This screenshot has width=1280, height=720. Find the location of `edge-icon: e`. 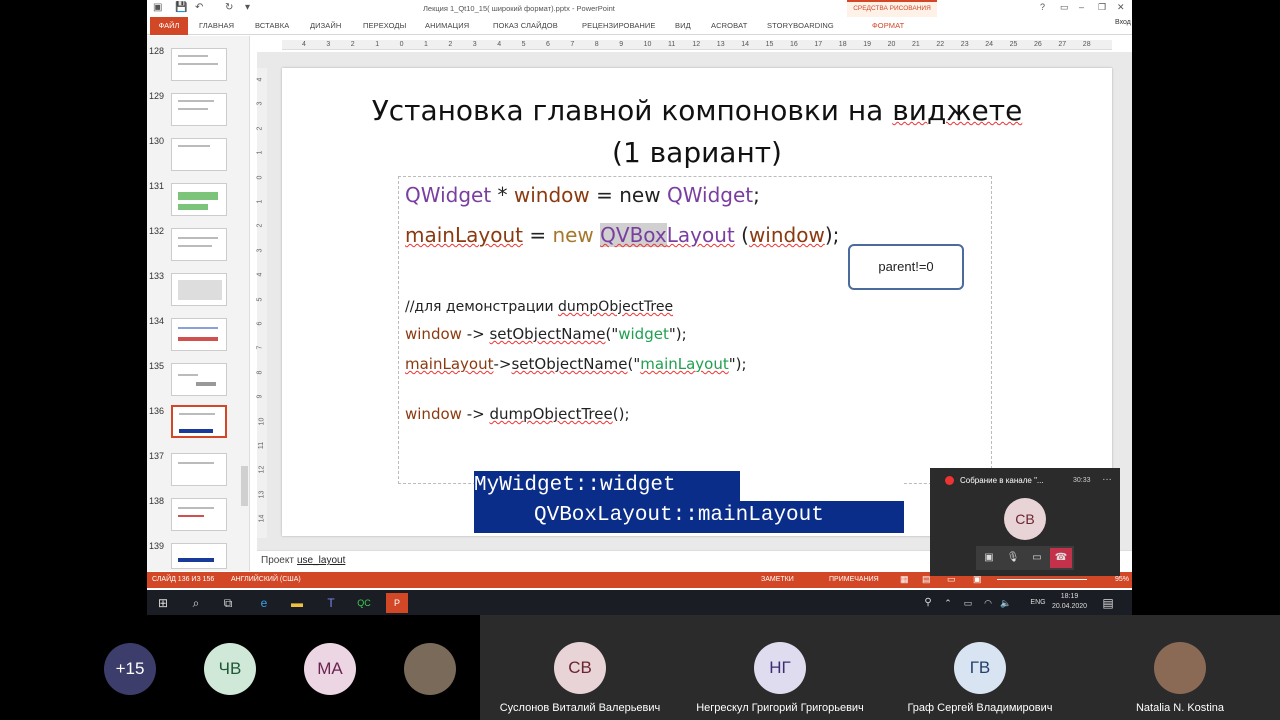

edge-icon: e is located at coordinates (264, 603).